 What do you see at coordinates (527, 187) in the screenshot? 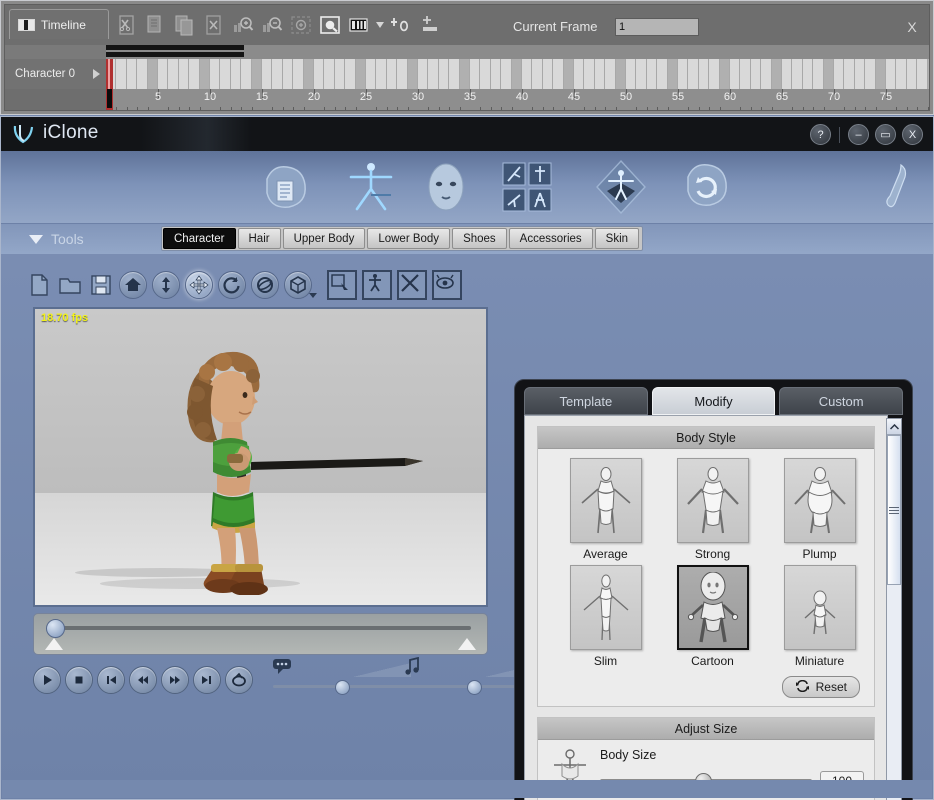
I see `animation-icon` at bounding box center [527, 187].